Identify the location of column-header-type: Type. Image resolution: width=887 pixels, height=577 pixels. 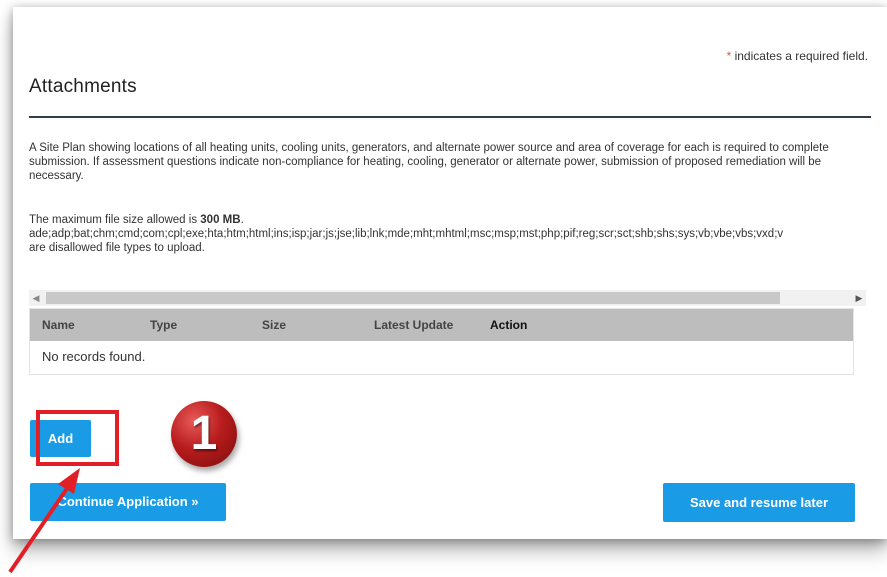
(163, 325).